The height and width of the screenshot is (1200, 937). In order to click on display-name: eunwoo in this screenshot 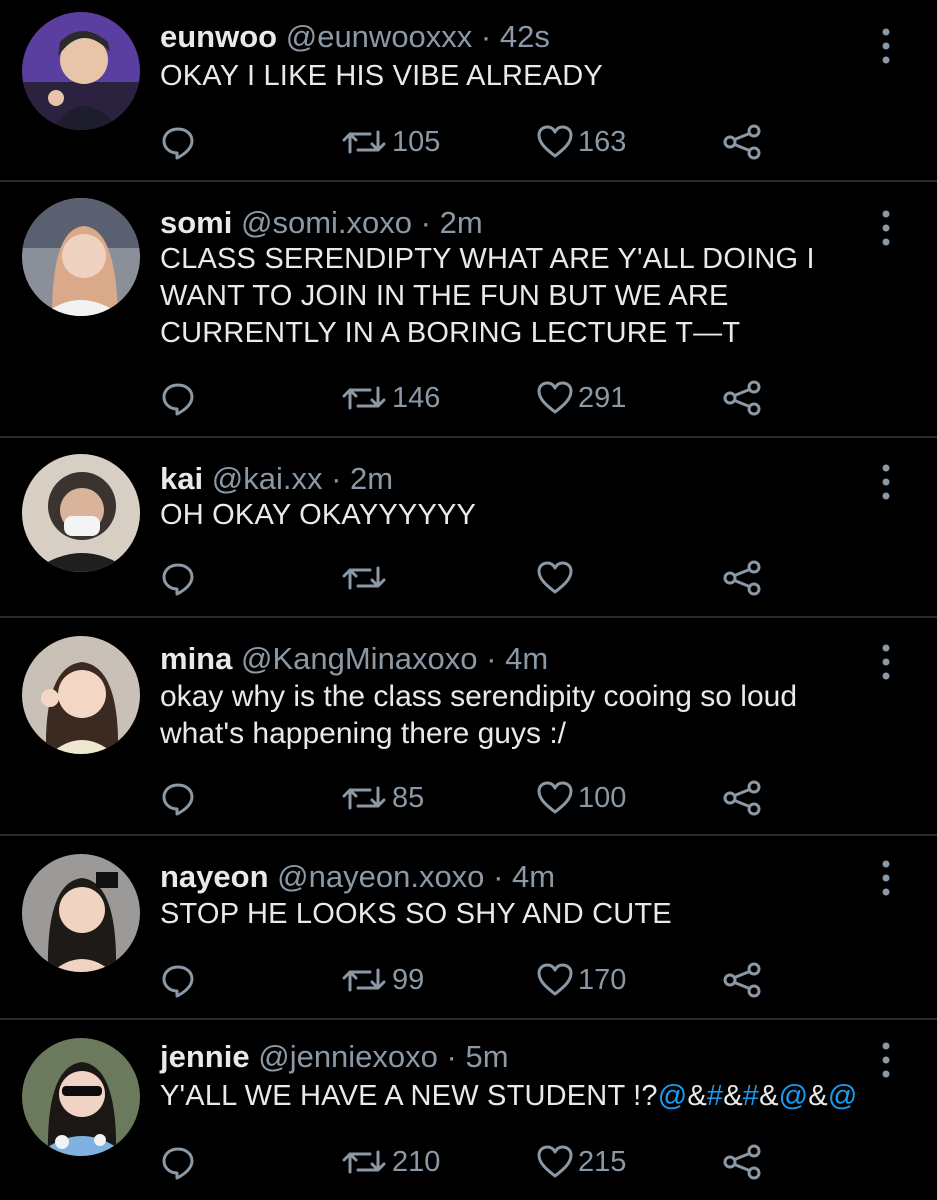, I will do `click(218, 36)`.